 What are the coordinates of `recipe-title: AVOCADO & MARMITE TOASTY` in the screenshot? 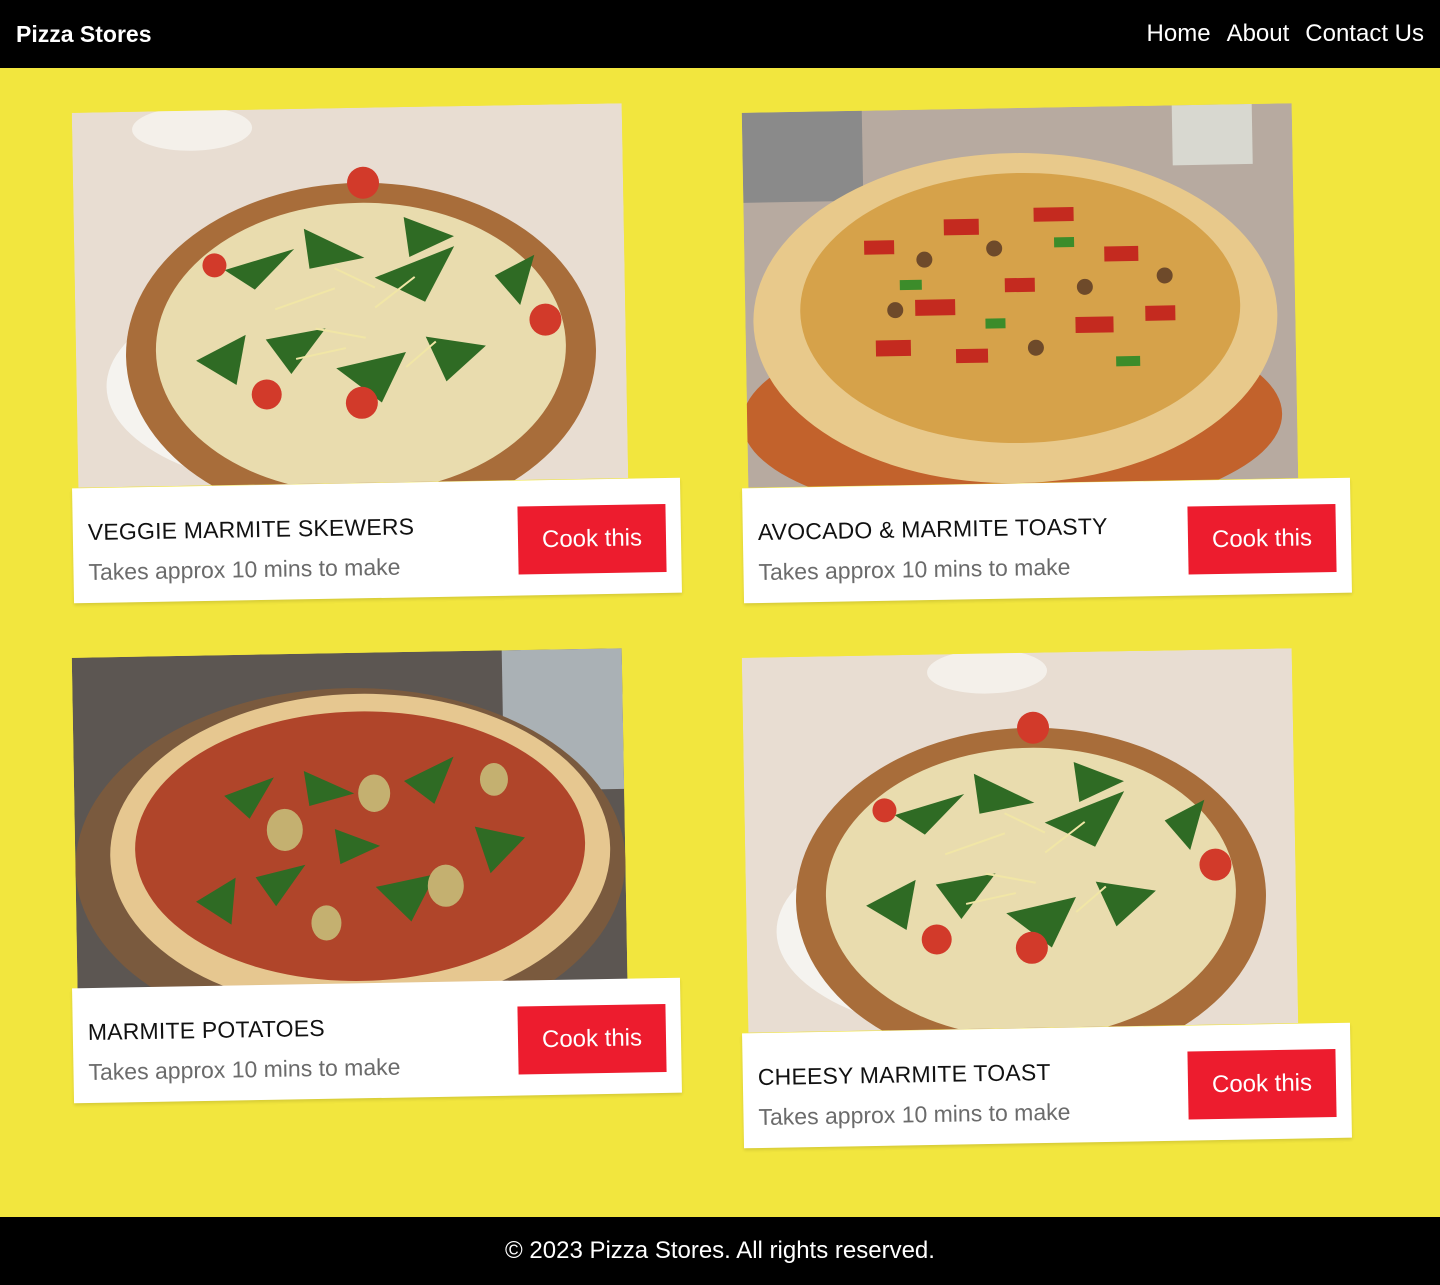 It's located at (932, 529).